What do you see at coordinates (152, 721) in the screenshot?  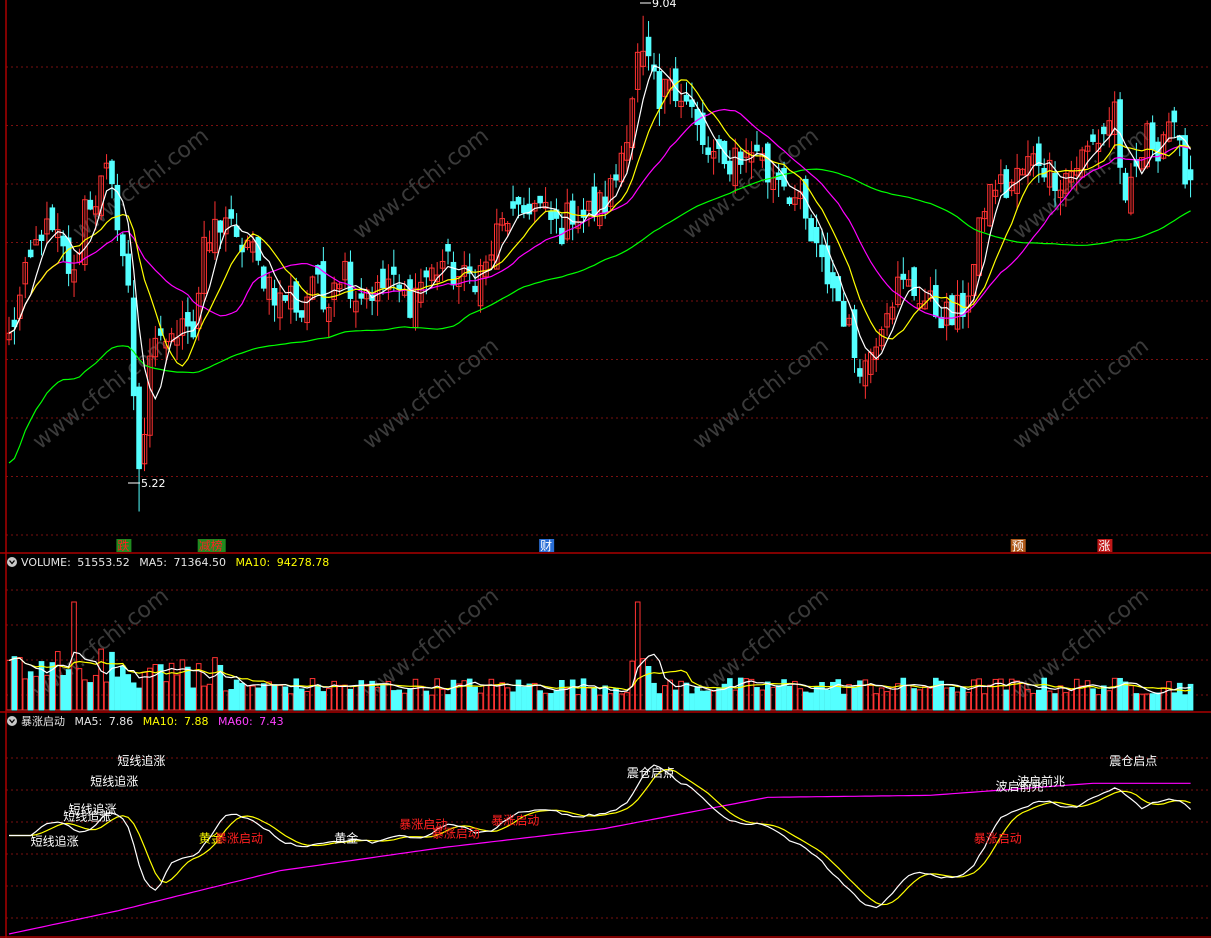 I see `svg-text:暴涨启动 MA5: 7.86: 暴涨启动 MA5: 7.86 MA10: 7.88 MA60: 7.43` at bounding box center [152, 721].